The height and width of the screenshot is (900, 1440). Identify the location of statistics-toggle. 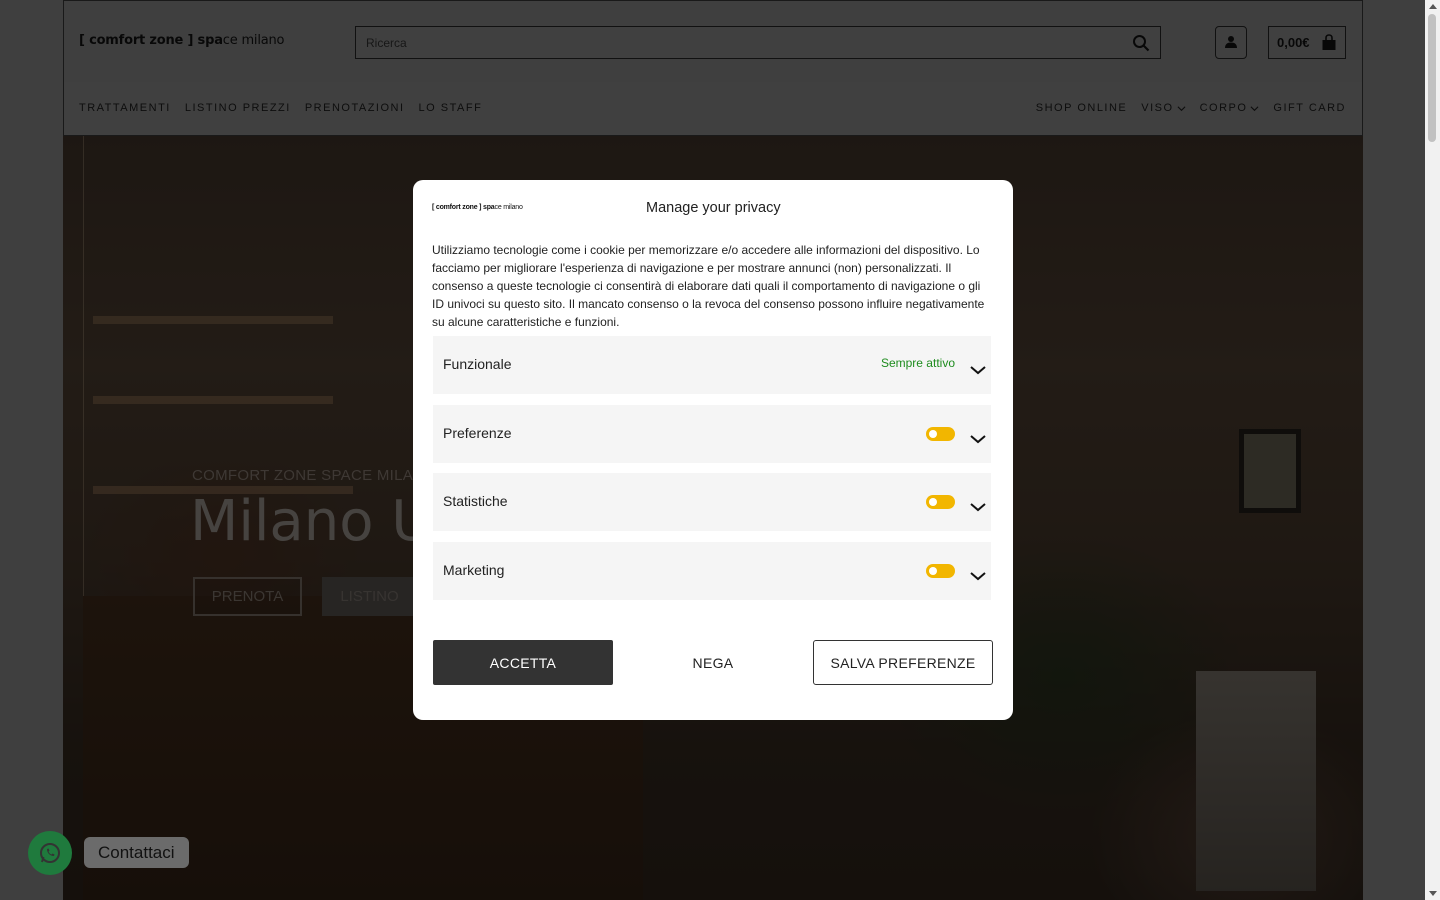
(940, 502).